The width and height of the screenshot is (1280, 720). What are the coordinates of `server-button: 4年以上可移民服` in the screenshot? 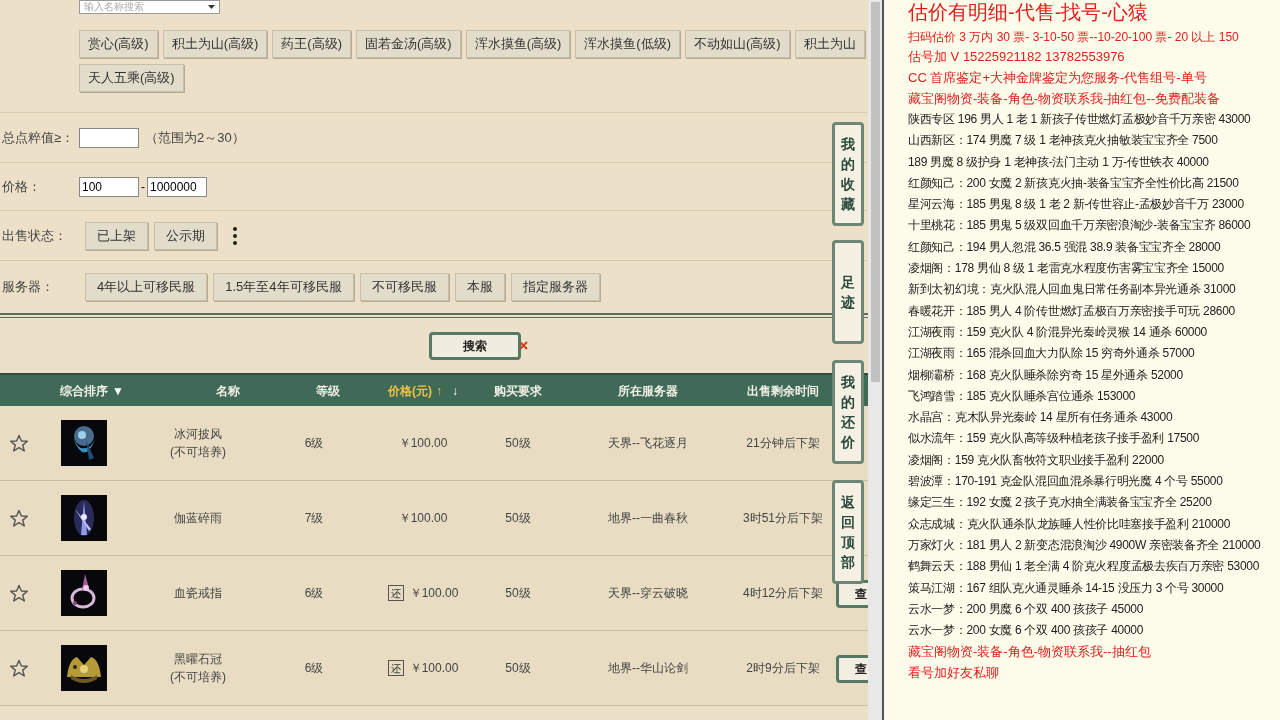 It's located at (146, 287).